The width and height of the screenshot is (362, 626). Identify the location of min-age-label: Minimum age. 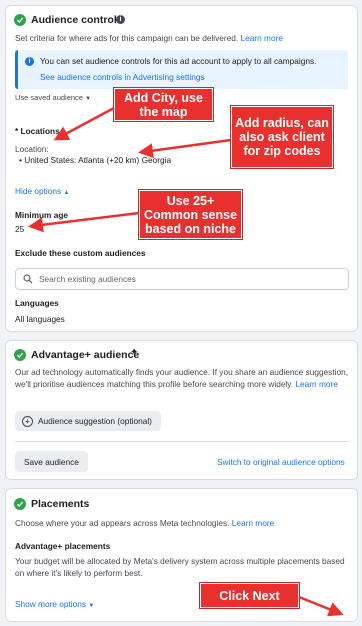
(42, 215).